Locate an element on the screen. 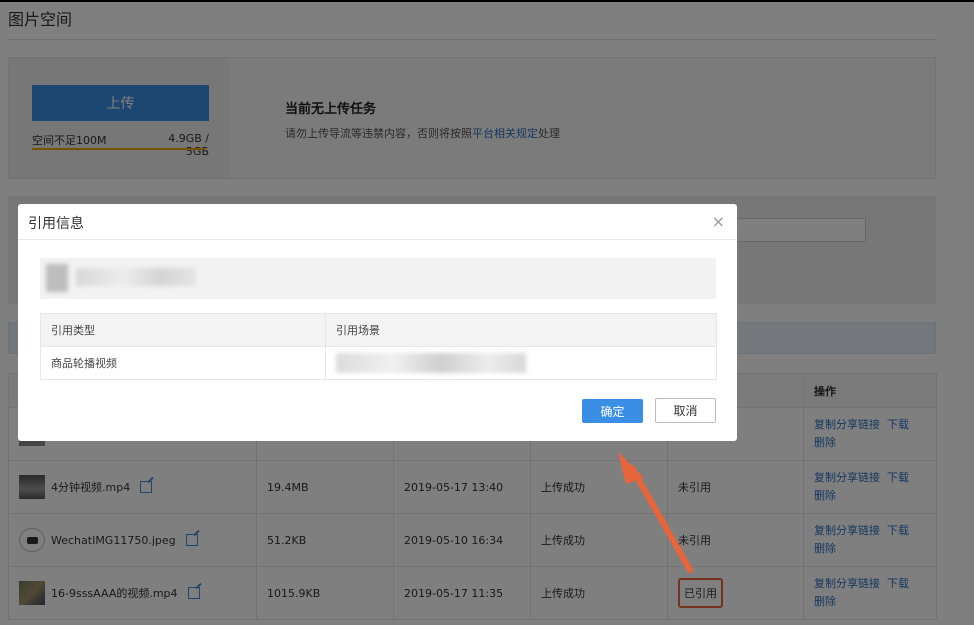 Image resolution: width=974 pixels, height=625 pixels. annotation-arrow is located at coordinates (655, 512).